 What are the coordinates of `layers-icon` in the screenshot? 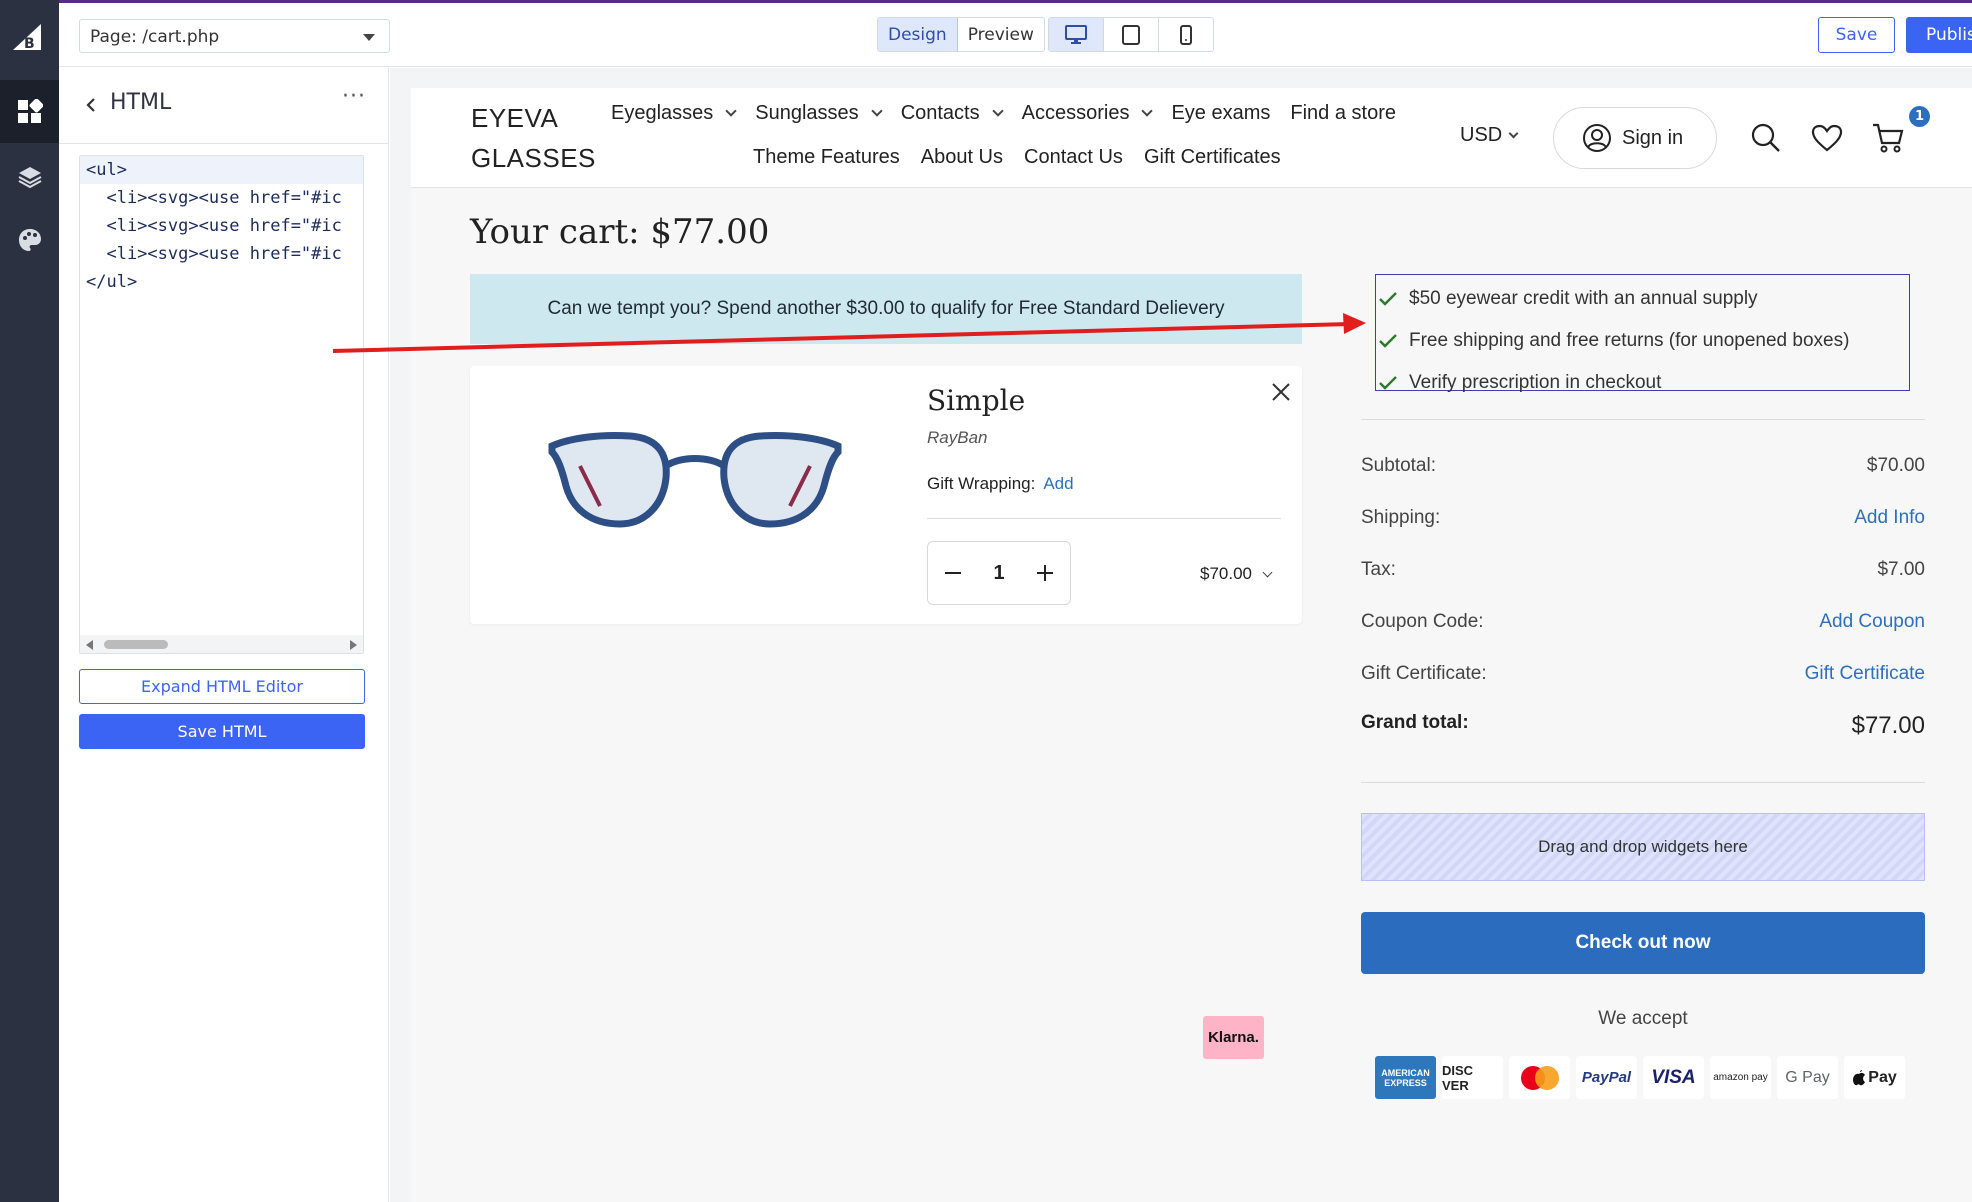 It's located at (29, 177).